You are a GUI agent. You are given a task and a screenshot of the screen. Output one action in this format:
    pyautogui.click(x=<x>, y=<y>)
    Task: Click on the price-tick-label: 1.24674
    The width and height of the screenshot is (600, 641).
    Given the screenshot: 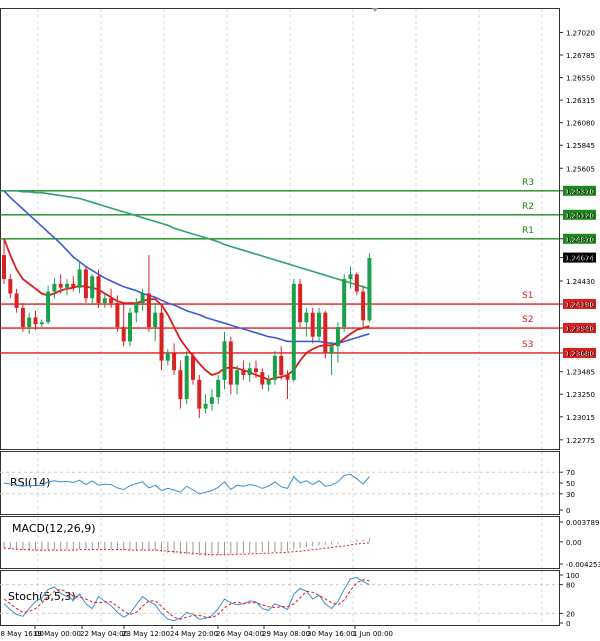 What is the action you would take?
    pyautogui.click(x=580, y=259)
    